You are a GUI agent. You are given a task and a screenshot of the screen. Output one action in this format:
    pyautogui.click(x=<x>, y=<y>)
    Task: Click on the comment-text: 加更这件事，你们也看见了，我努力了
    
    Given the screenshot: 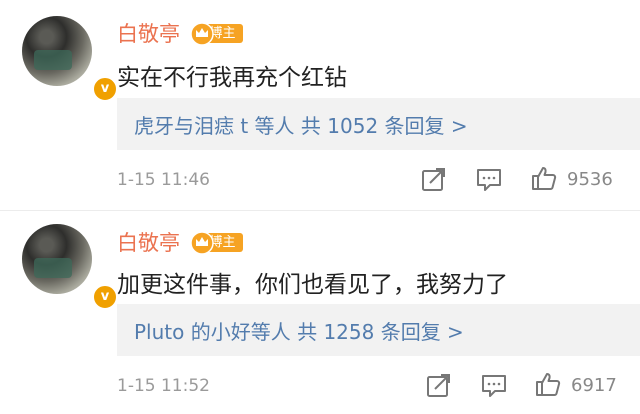 What is the action you would take?
    pyautogui.click(x=312, y=285)
    